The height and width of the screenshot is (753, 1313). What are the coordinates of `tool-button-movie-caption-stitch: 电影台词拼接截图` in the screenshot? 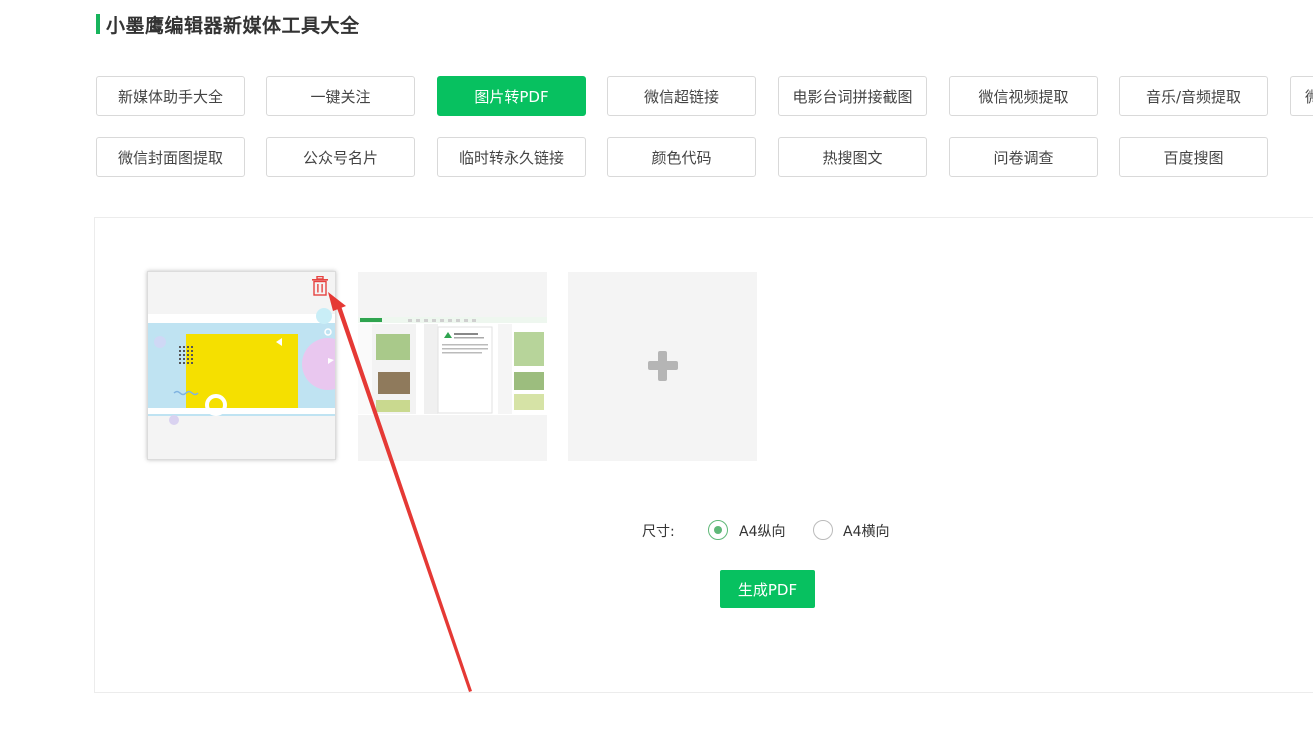 It's located at (852, 96).